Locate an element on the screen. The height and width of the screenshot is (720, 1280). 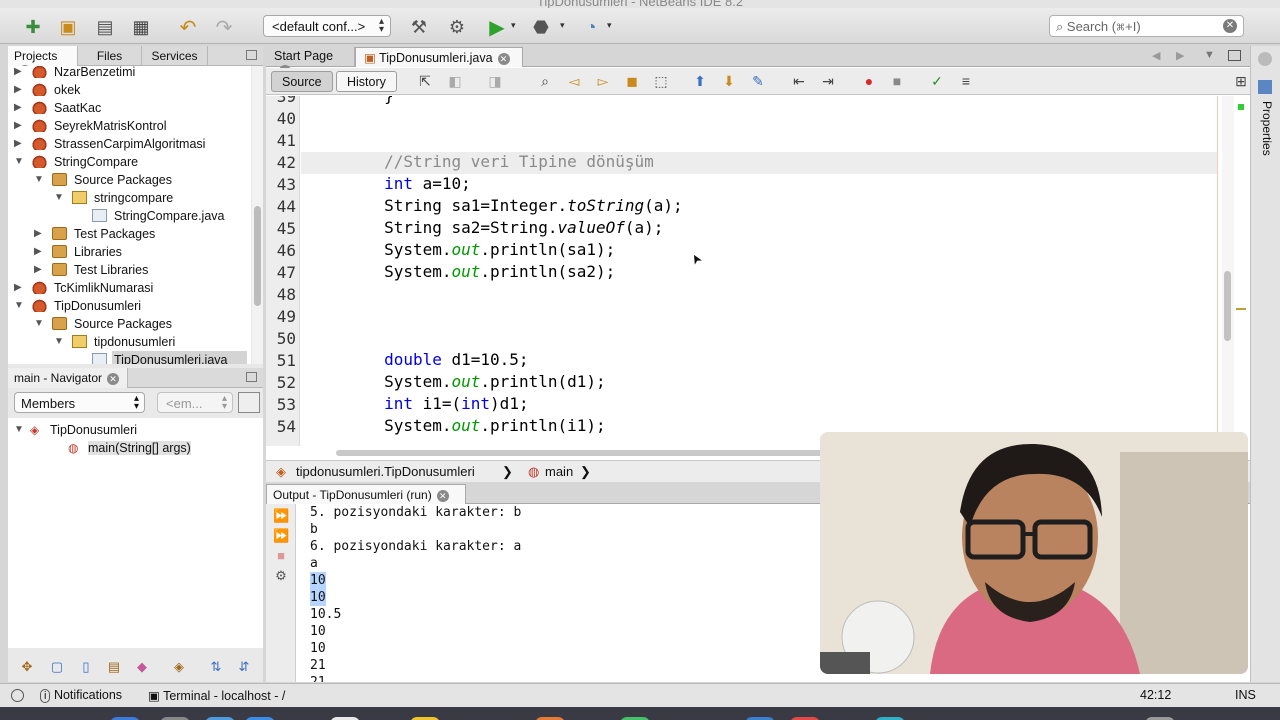
tab-scroll-right-icon: ▶ is located at coordinates (1180, 55).